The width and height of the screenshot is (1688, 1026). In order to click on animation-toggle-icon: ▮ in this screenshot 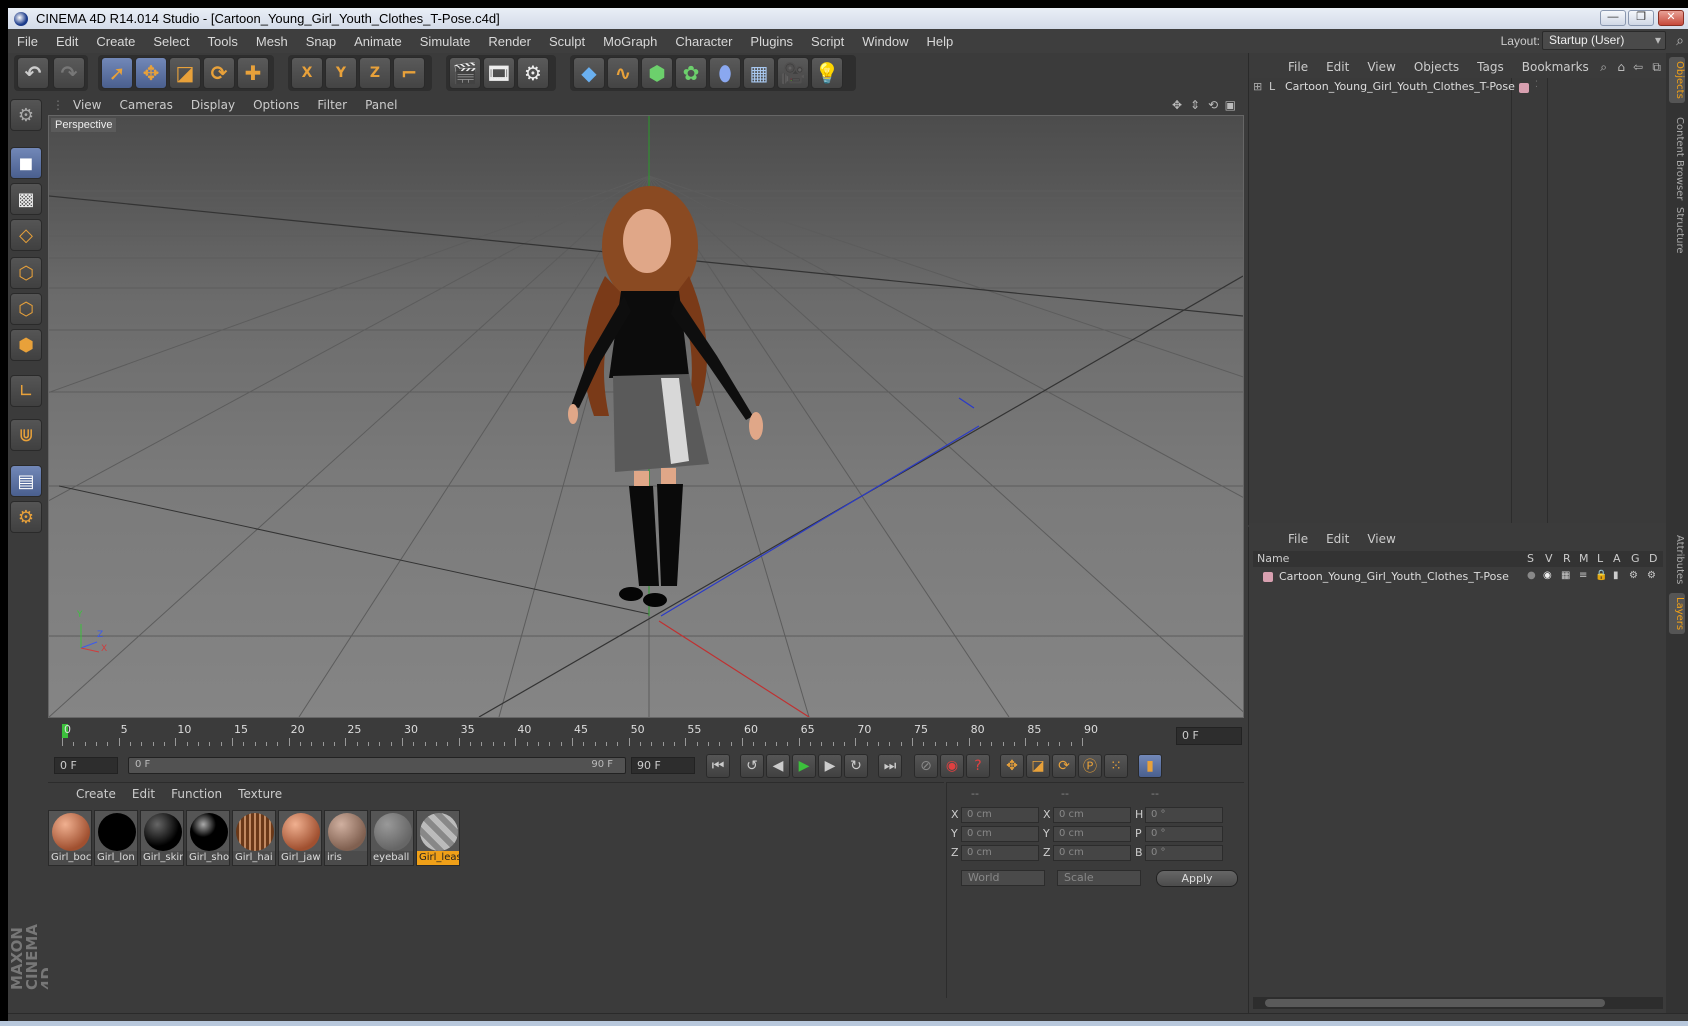, I will do `click(1616, 575)`.